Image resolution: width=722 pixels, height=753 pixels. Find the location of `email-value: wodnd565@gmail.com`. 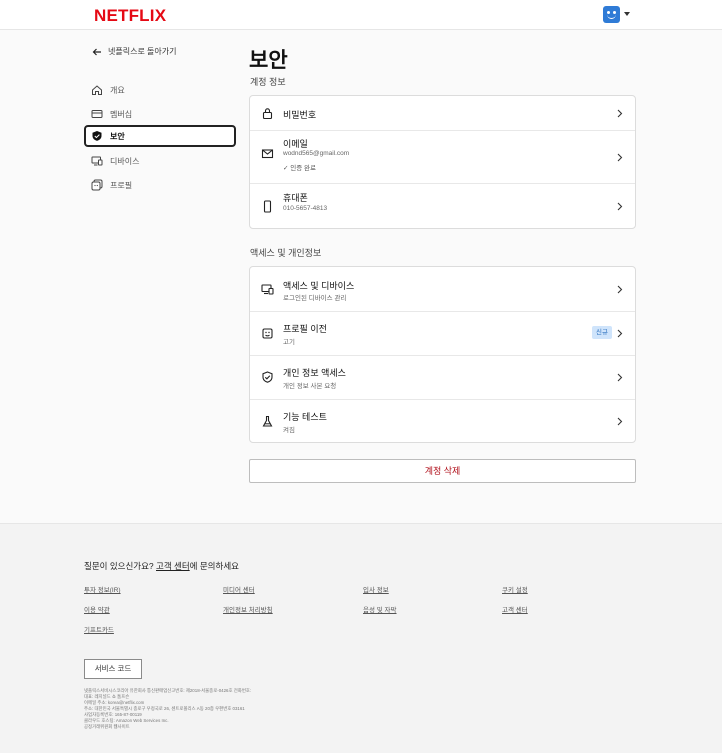

email-value: wodnd565@gmail.com is located at coordinates (316, 153).